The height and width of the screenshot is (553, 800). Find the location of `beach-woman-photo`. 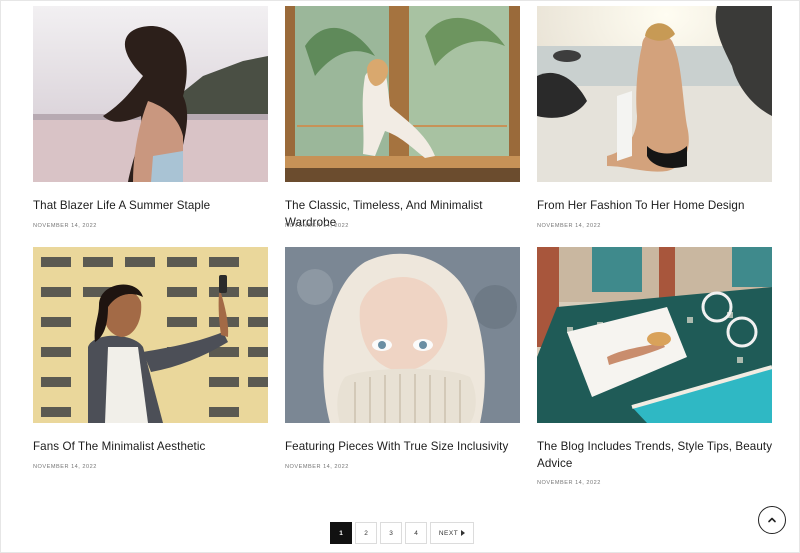

beach-woman-photo is located at coordinates (150, 94).